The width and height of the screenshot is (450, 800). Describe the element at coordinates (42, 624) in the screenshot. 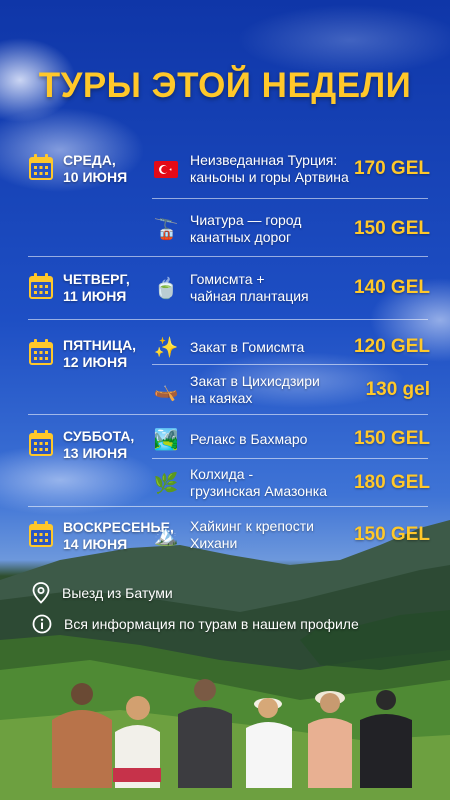

I see `info-icon` at that location.